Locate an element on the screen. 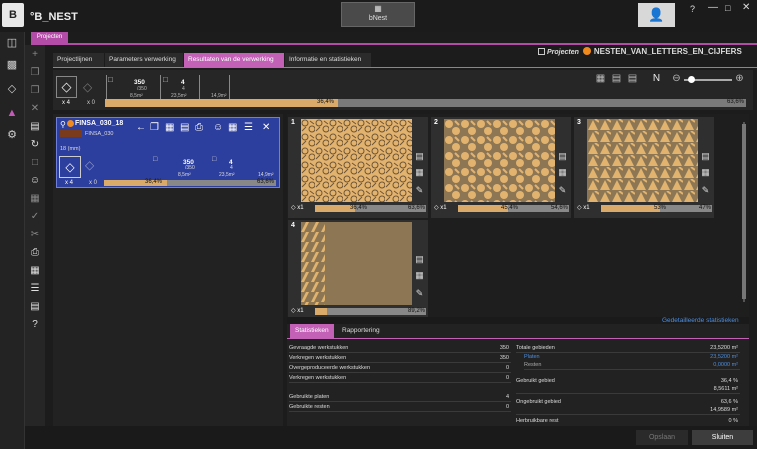 The image size is (757, 449). zoom-in-icon: ⊕ is located at coordinates (739, 79).